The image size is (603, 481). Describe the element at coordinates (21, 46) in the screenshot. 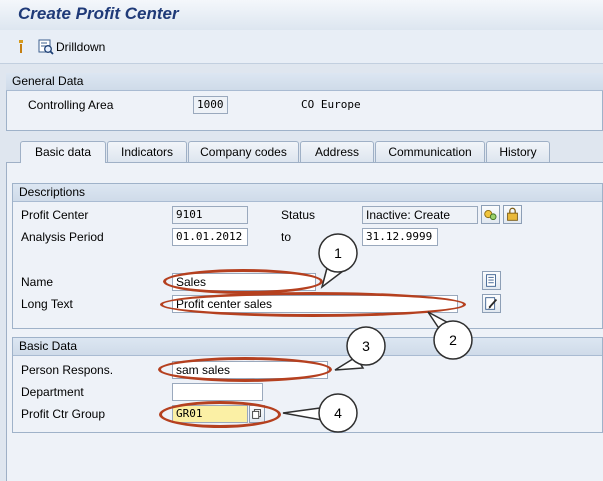

I see `execute-icon` at that location.